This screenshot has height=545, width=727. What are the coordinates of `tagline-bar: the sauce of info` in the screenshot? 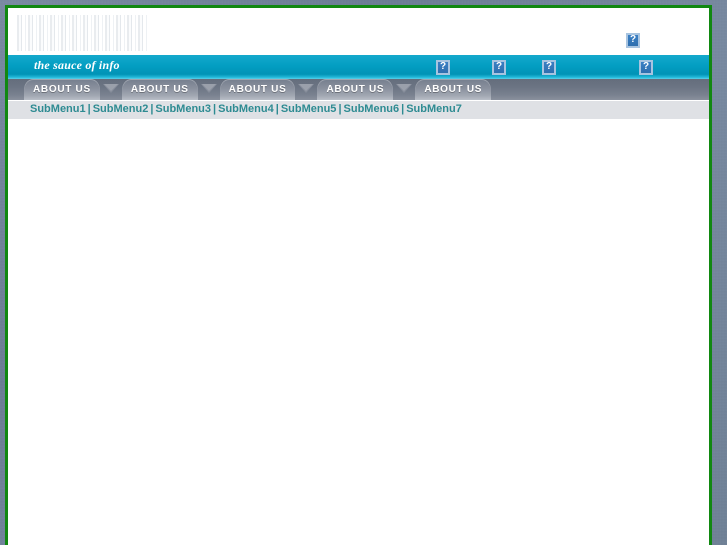 It's located at (358, 66).